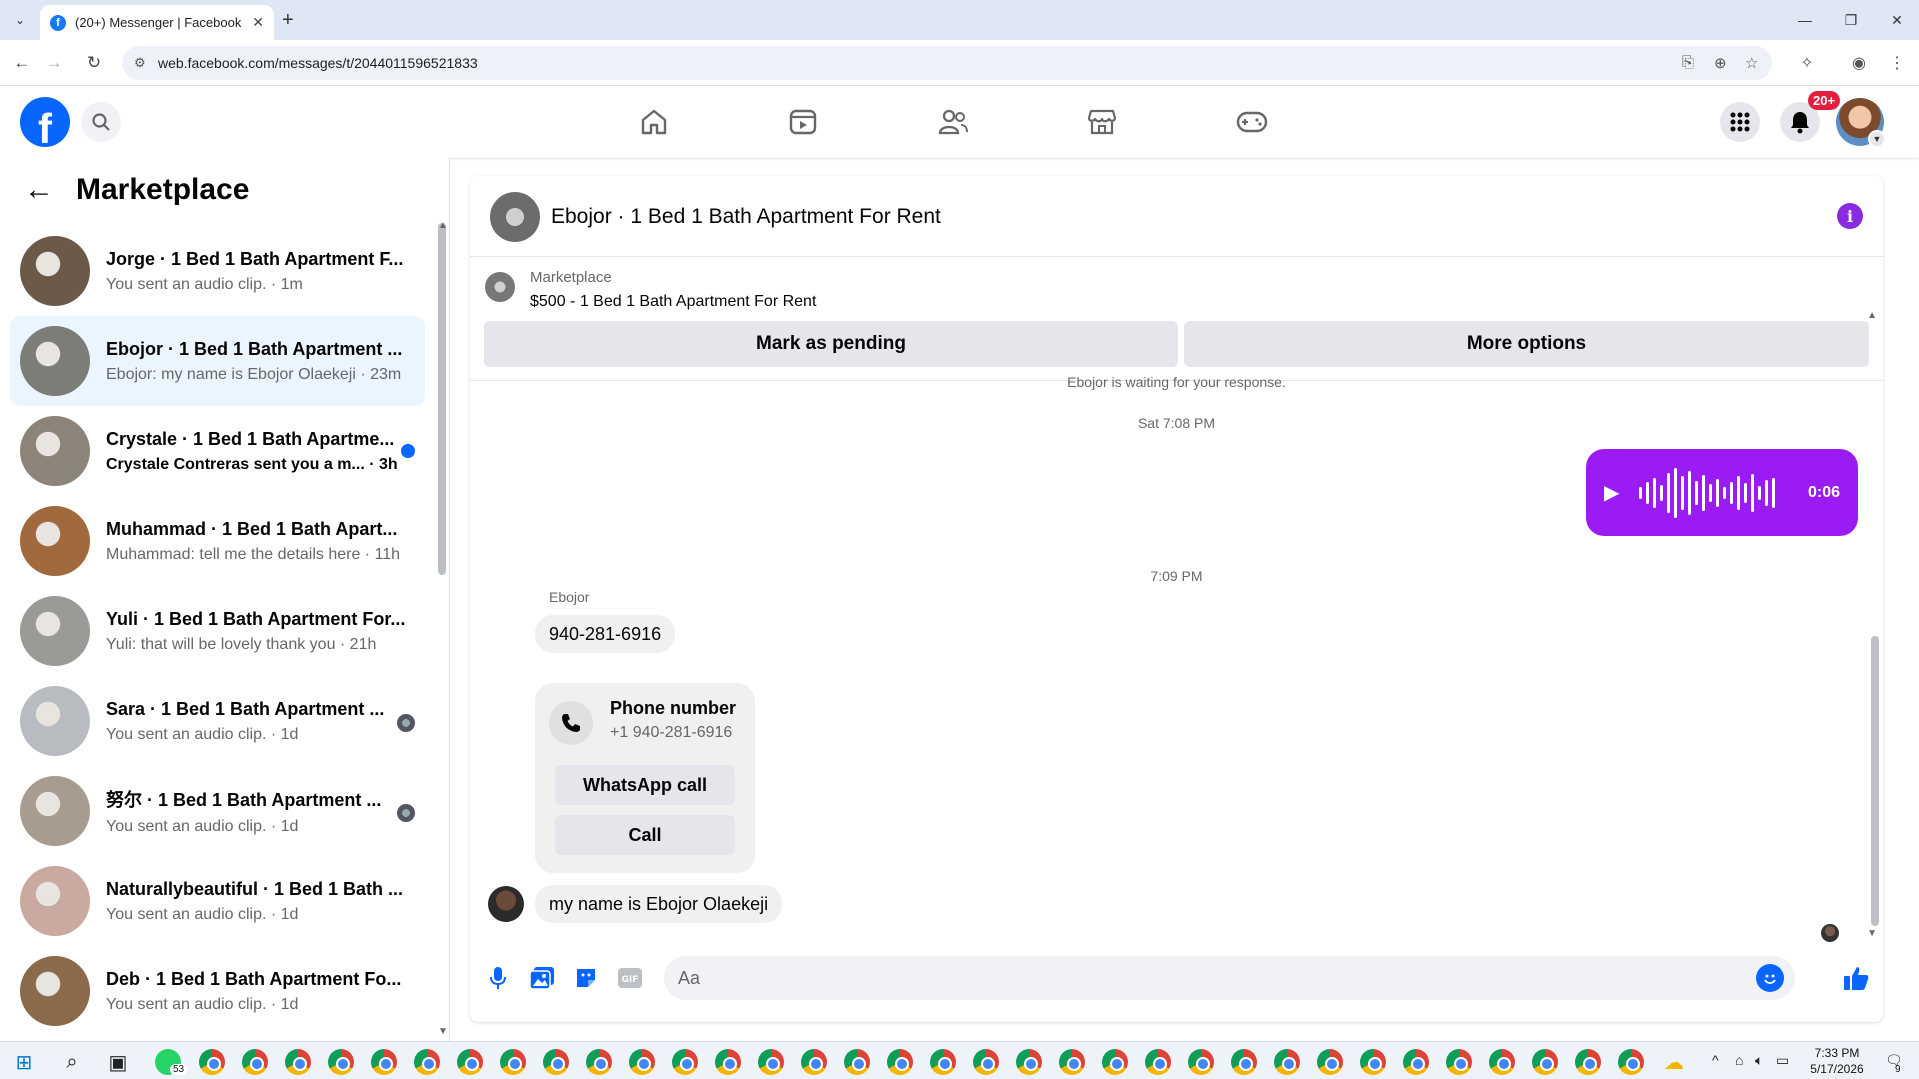 The width and height of the screenshot is (1919, 1079). What do you see at coordinates (1805, 20) in the screenshot?
I see `minimize-icon: —` at bounding box center [1805, 20].